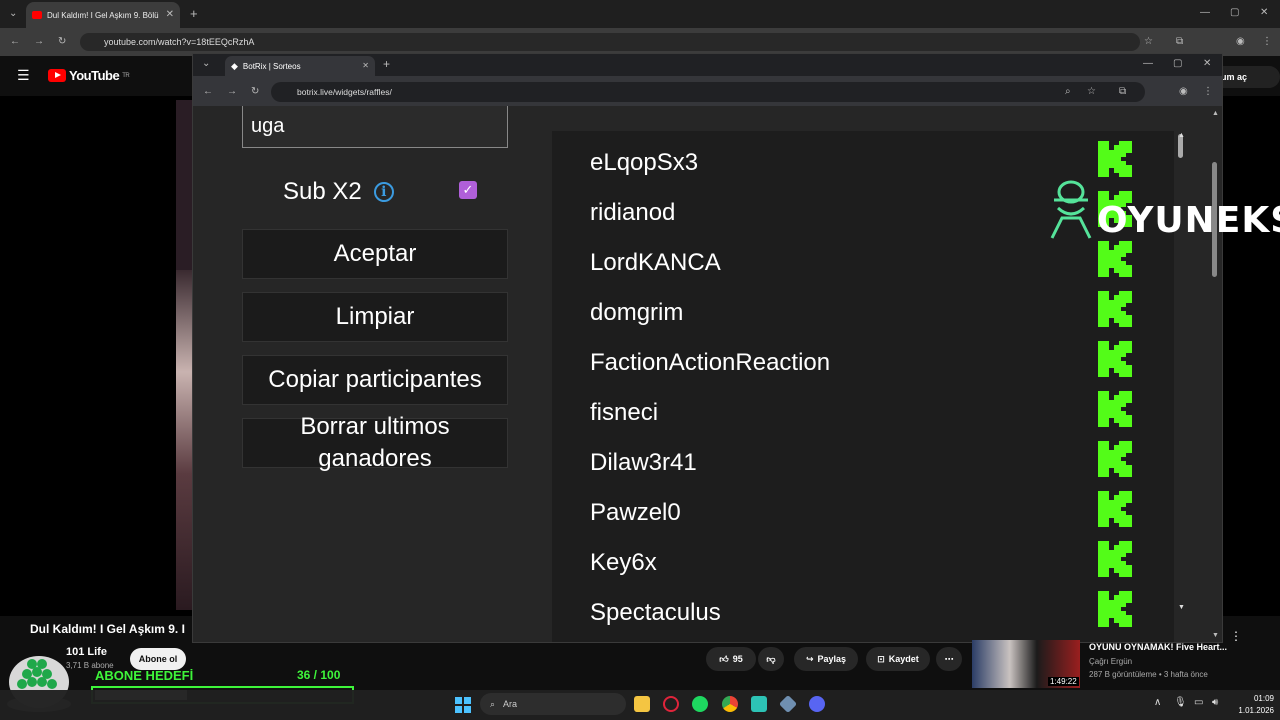  I want to click on copy-participants-button: Copiar participantes, so click(375, 380).